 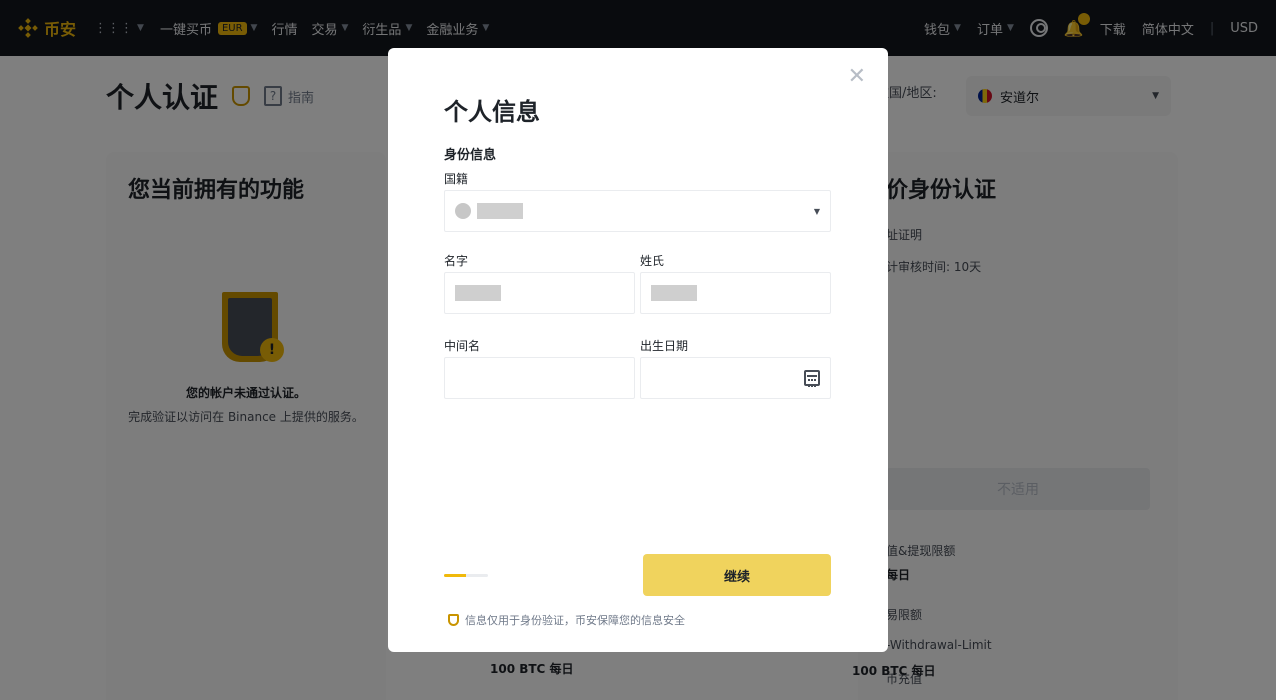 What do you see at coordinates (478, 293) in the screenshot?
I see `first-name-value-redacted` at bounding box center [478, 293].